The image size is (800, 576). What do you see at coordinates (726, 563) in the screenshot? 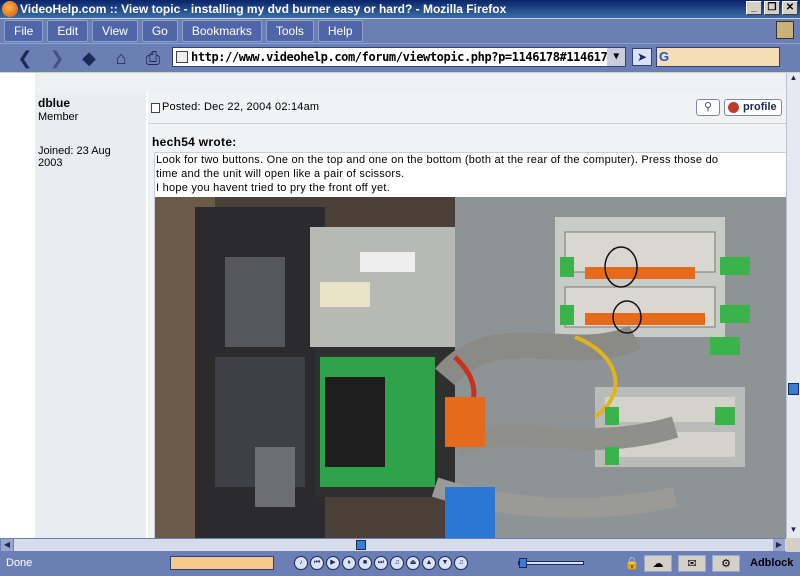
I see `gear-icon: ⚙` at bounding box center [726, 563].